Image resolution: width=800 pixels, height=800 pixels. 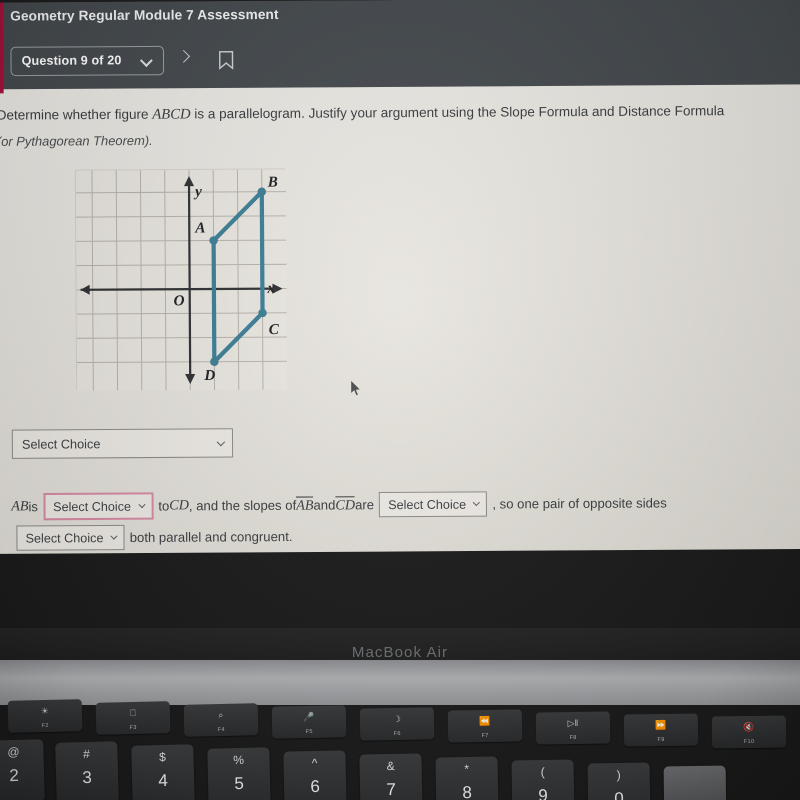 I want to click on question-selector-dropdown: Question 9 of 20, so click(x=87, y=61).